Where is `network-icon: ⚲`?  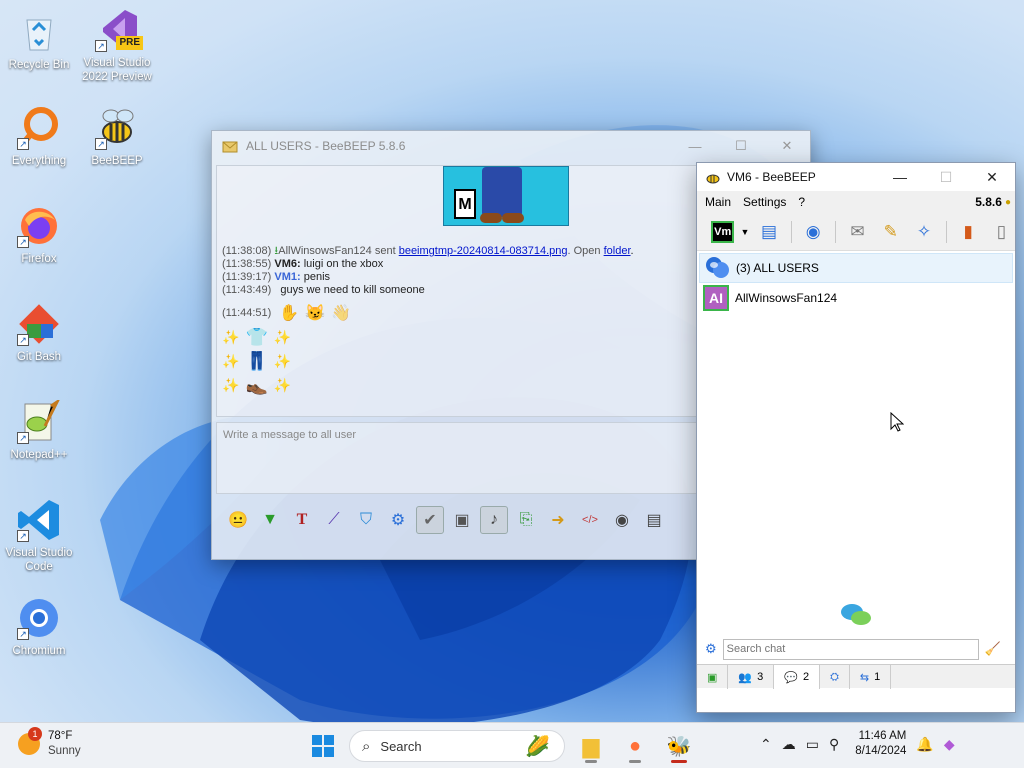 network-icon: ⚲ is located at coordinates (834, 744).